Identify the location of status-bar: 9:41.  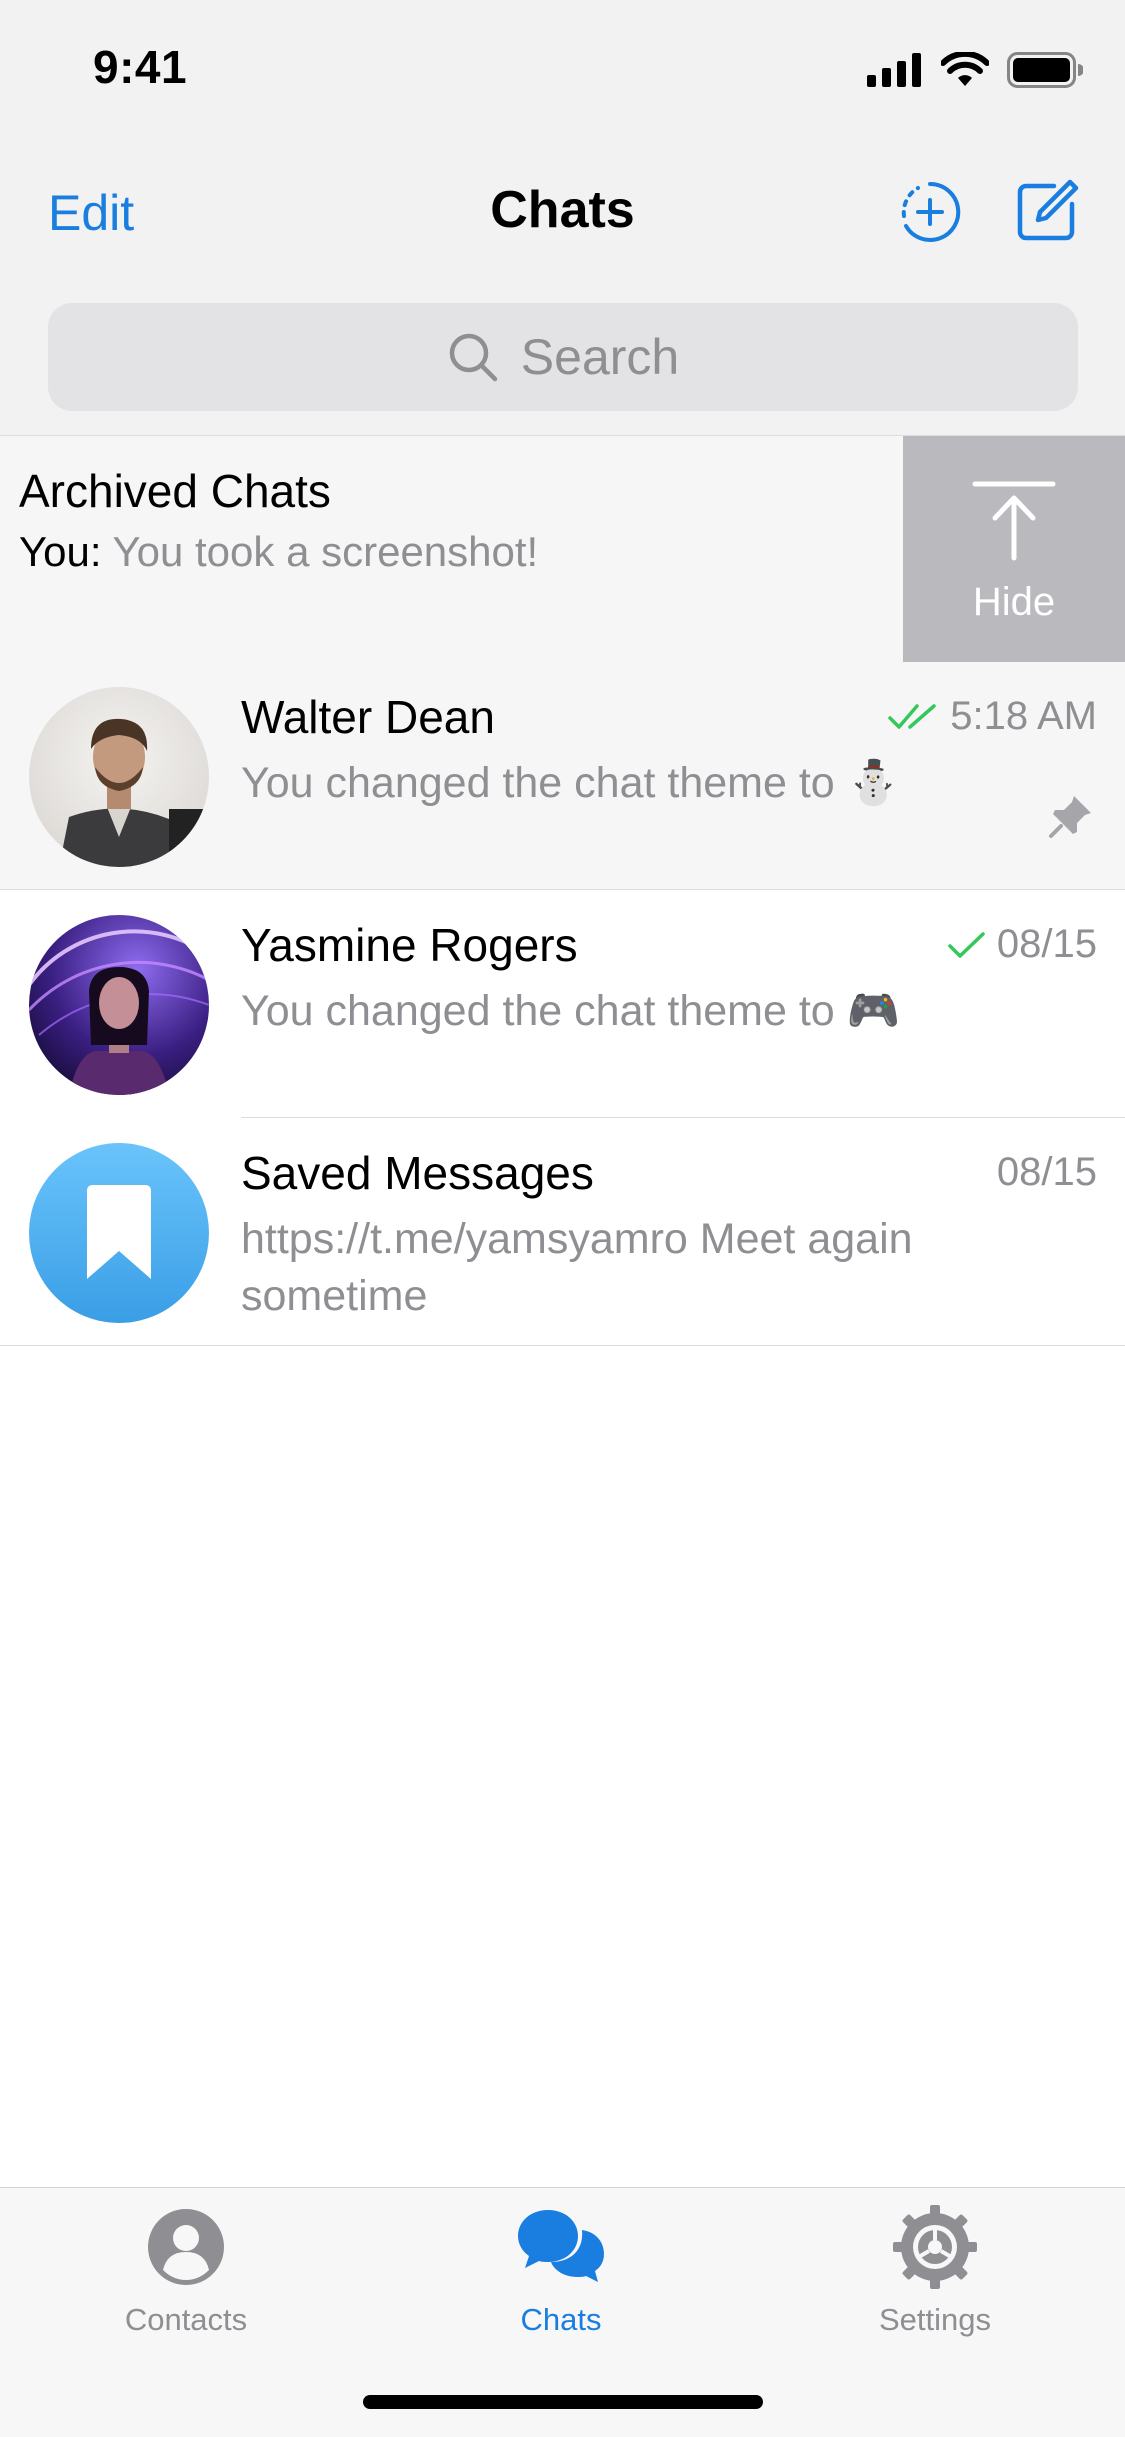
(562, 70).